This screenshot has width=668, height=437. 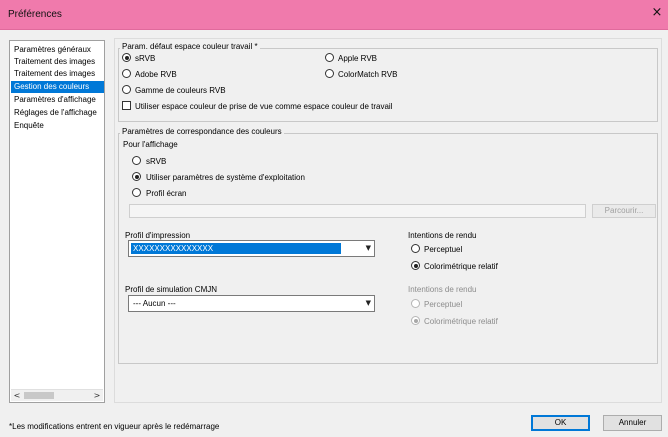 What do you see at coordinates (461, 321) in the screenshot?
I see `radio-cmyk-relative-label: Colorimétrique relatif` at bounding box center [461, 321].